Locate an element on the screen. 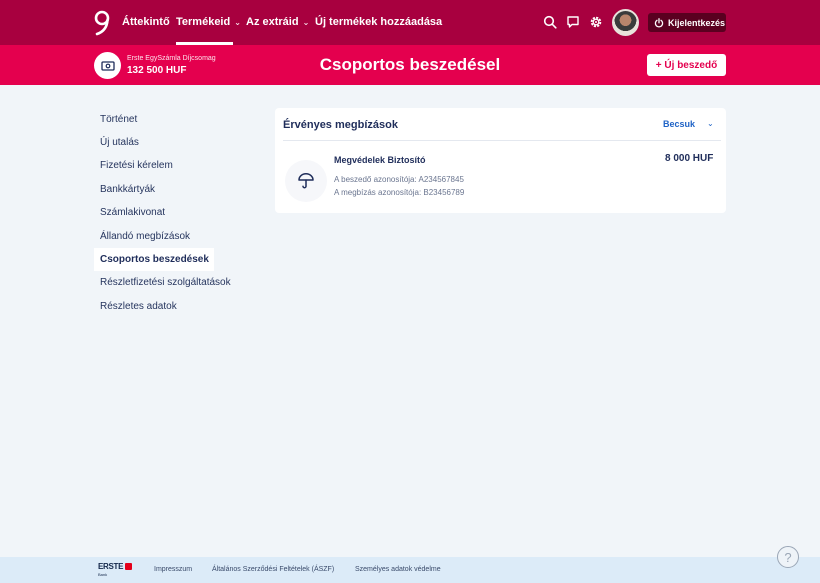  banknote-icon is located at coordinates (107, 65).